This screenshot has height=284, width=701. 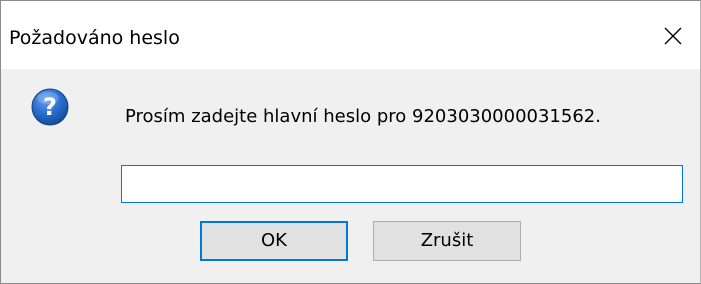 What do you see at coordinates (402, 184) in the screenshot?
I see `password-input` at bounding box center [402, 184].